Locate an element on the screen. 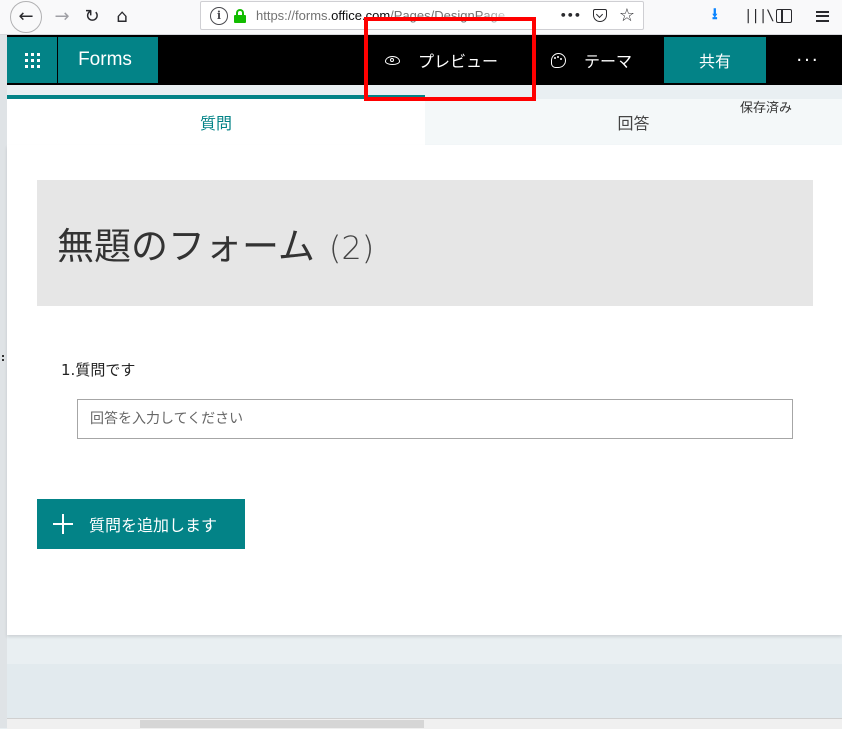  reload-button: ↻ is located at coordinates (92, 17).